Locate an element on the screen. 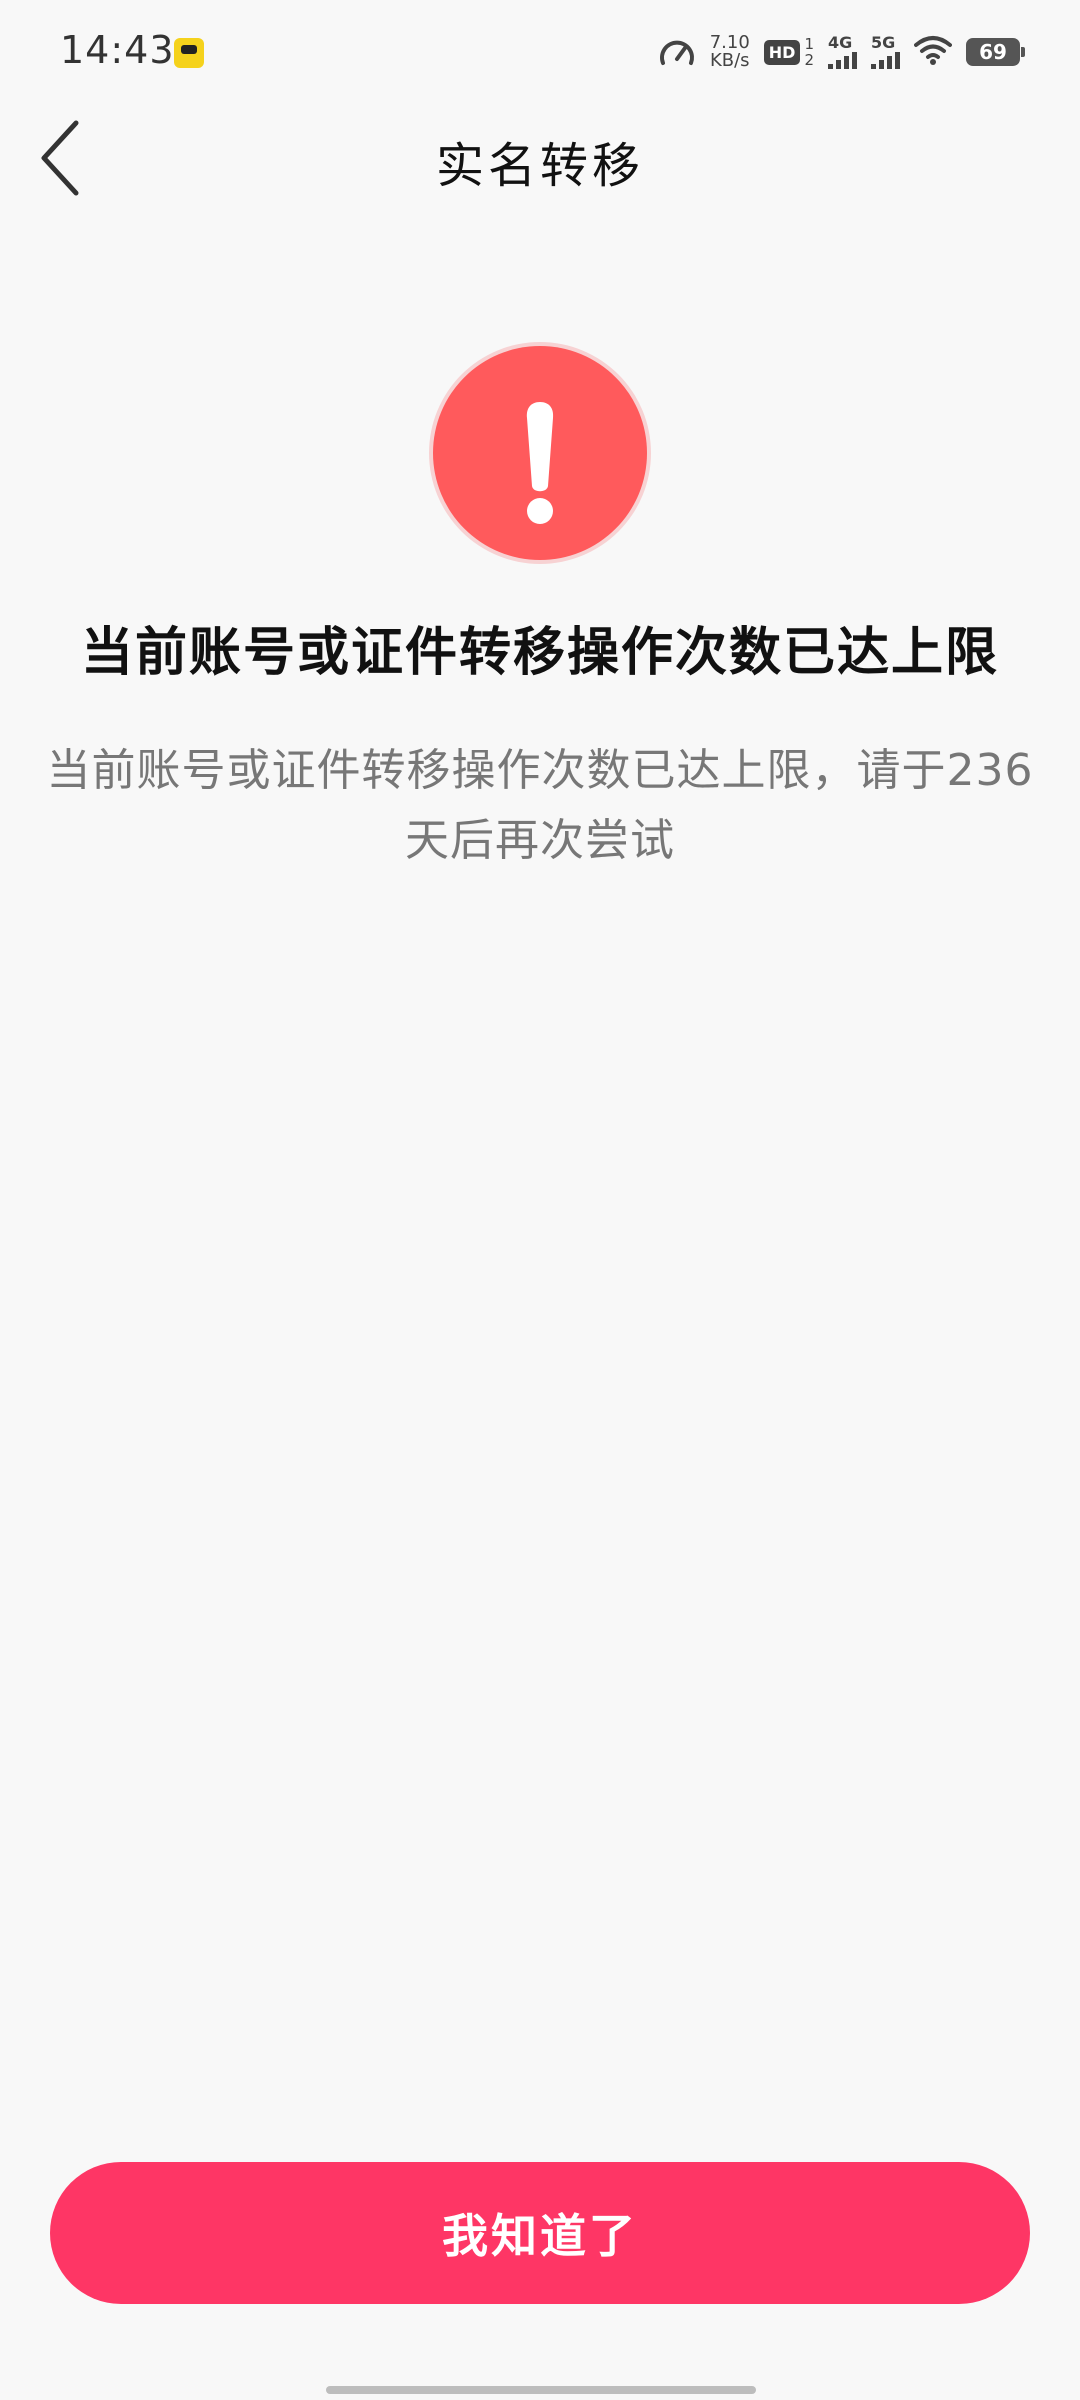  alert-title: 当前账号或证件转移操作次数已达上限 is located at coordinates (539, 653).